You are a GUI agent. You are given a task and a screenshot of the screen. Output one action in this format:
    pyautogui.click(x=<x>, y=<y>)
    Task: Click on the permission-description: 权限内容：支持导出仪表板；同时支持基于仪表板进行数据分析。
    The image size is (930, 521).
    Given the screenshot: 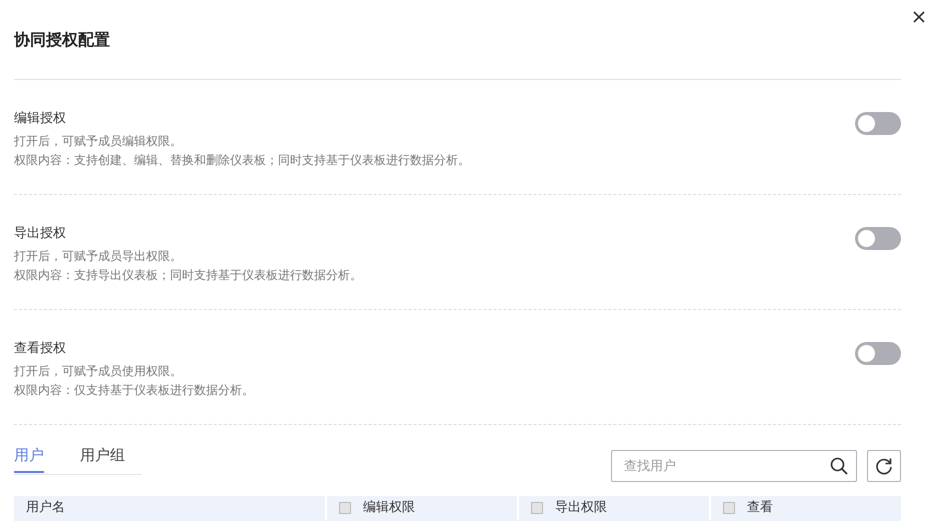 What is the action you would take?
    pyautogui.click(x=188, y=275)
    